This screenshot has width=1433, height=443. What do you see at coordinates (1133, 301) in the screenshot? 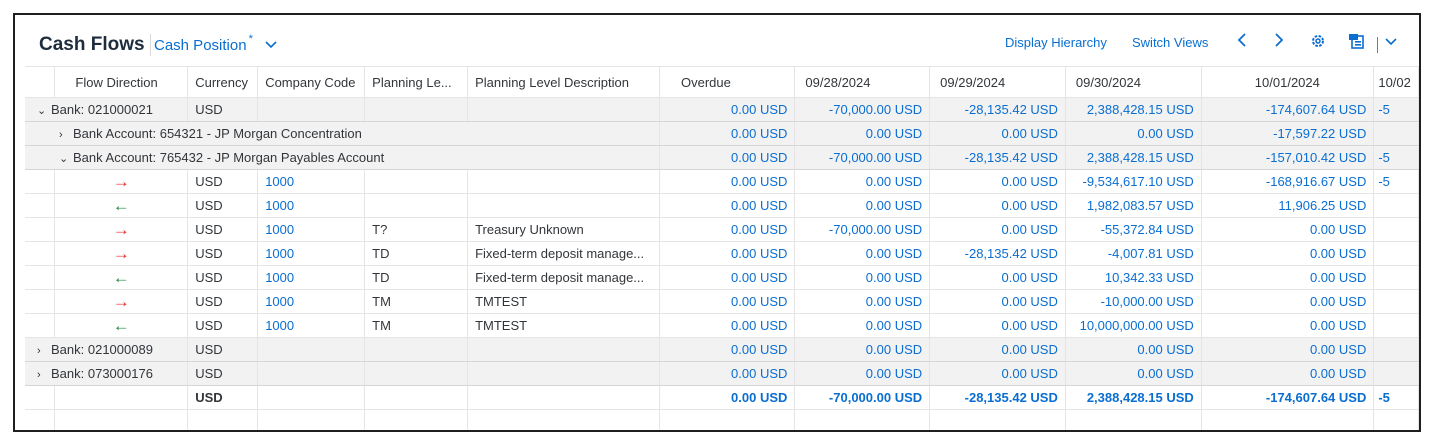
I see `value-cell: -10,000.00 USD` at bounding box center [1133, 301].